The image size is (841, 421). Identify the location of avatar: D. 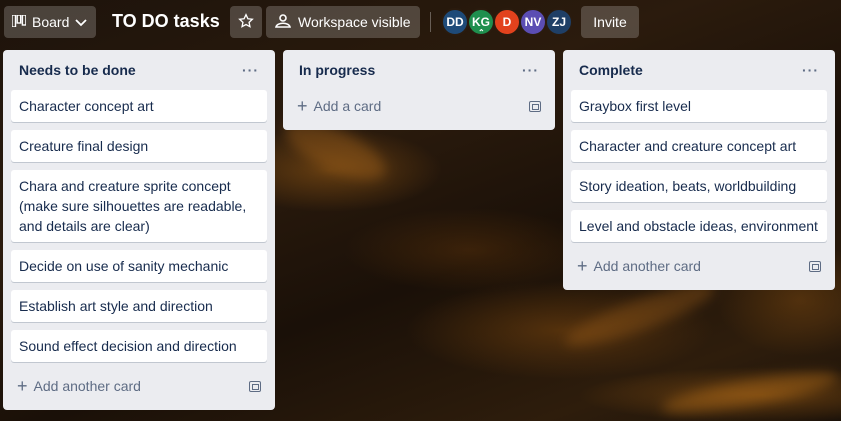
(507, 22).